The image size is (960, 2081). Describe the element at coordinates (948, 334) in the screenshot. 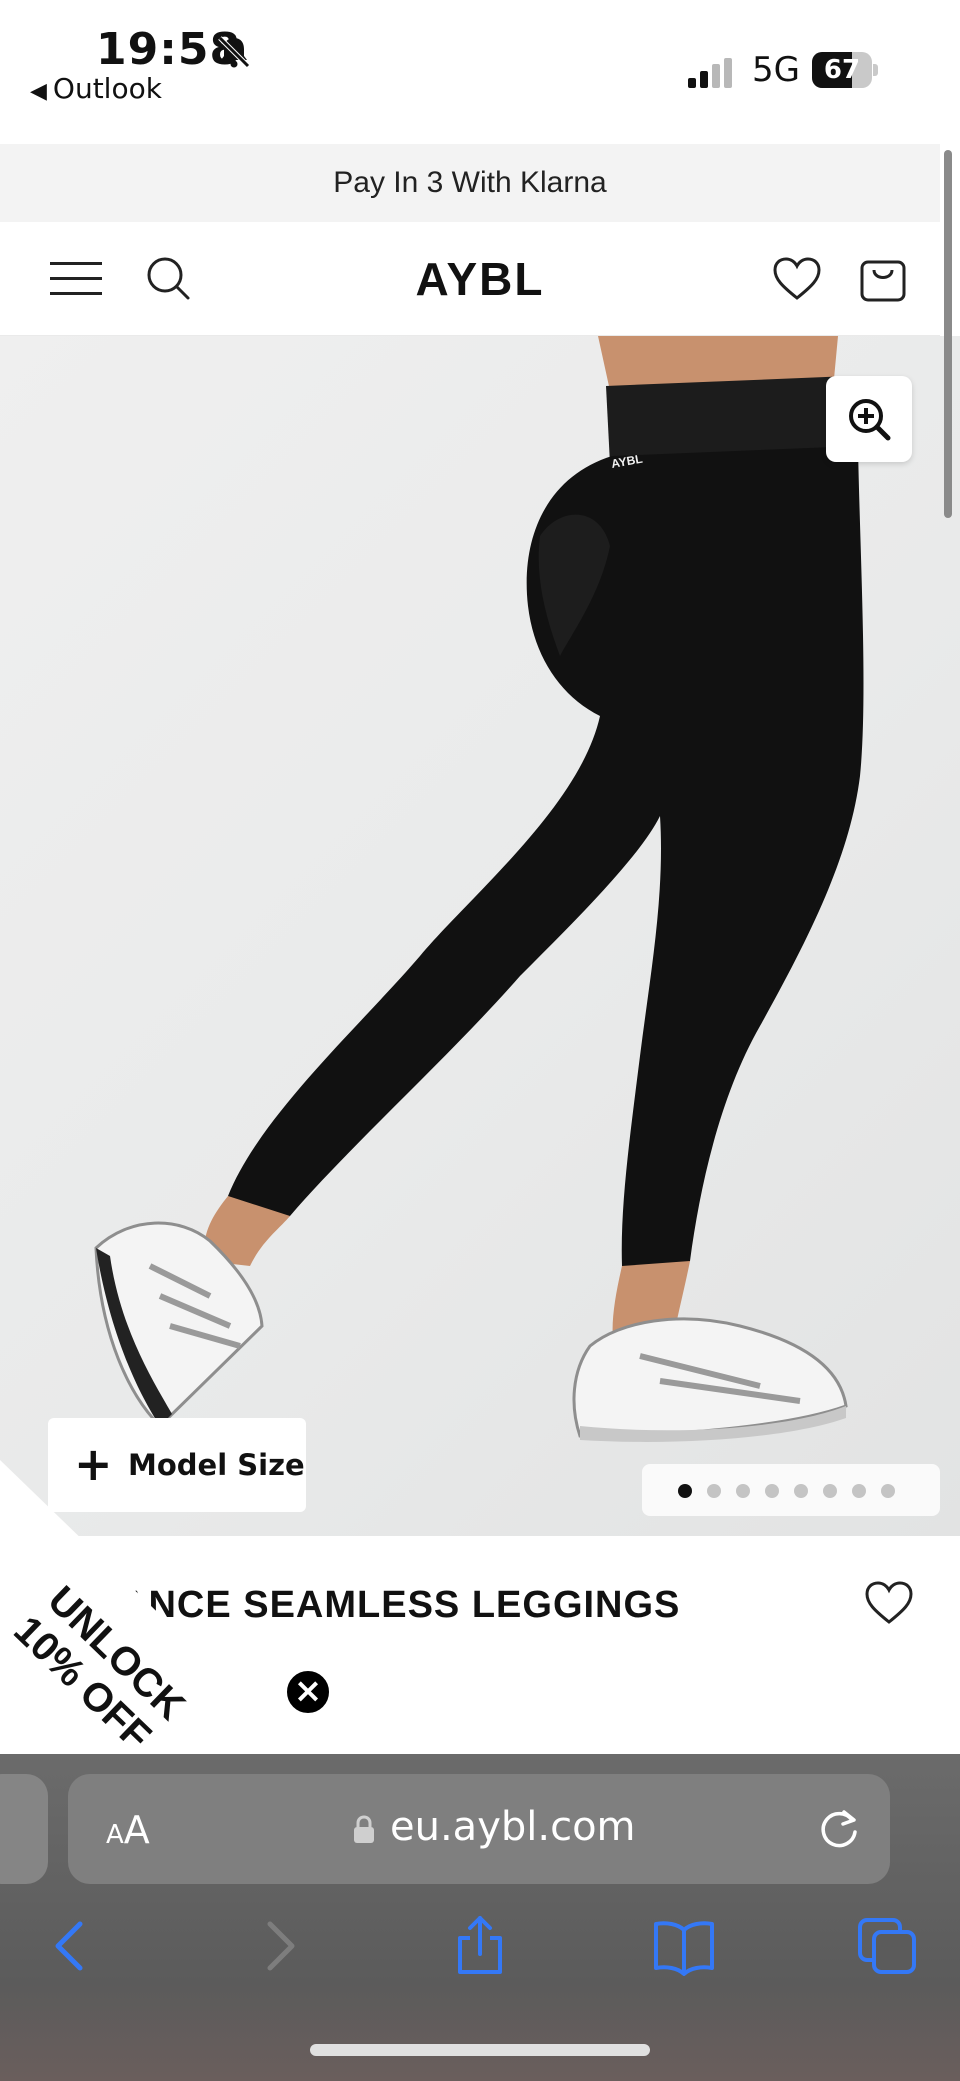

I see `page-scrollbar` at that location.